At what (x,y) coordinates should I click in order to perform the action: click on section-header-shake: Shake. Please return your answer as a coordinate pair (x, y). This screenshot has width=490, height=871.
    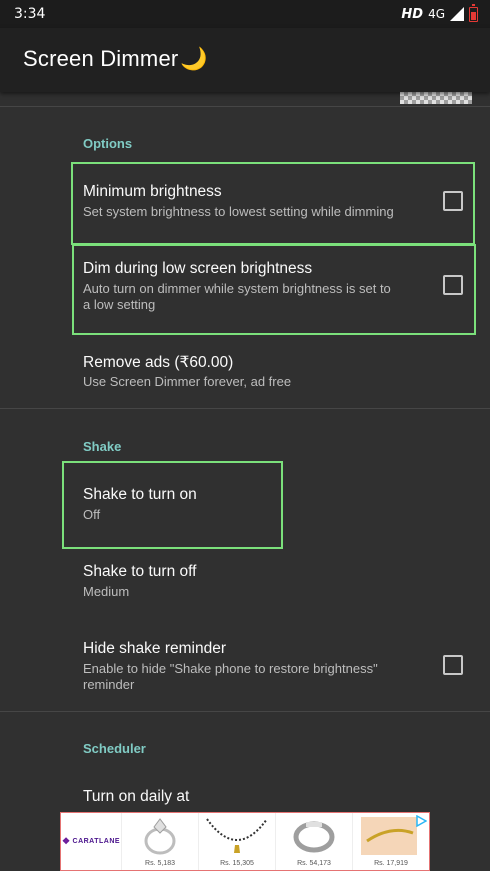
    Looking at the image, I should click on (102, 446).